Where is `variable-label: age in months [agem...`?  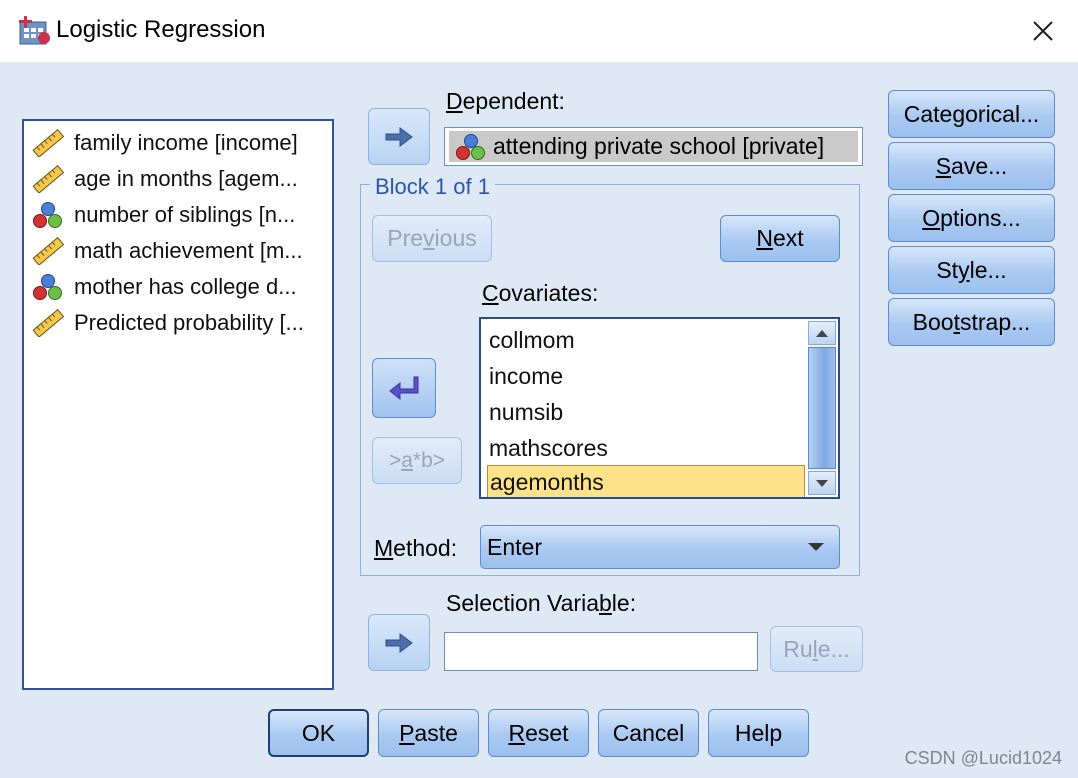 variable-label: age in months [agem... is located at coordinates (186, 178).